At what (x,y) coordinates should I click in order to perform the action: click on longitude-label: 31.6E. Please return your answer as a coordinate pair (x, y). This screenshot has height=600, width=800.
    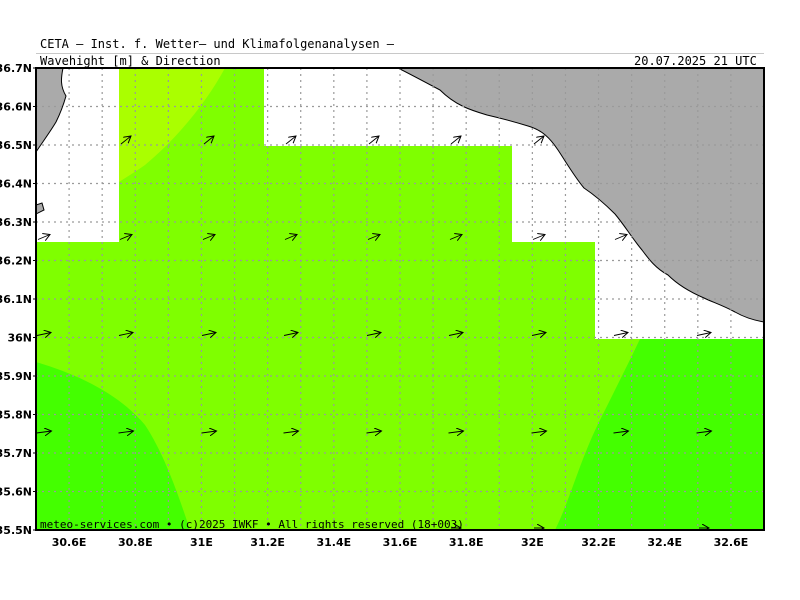
    Looking at the image, I should click on (400, 542).